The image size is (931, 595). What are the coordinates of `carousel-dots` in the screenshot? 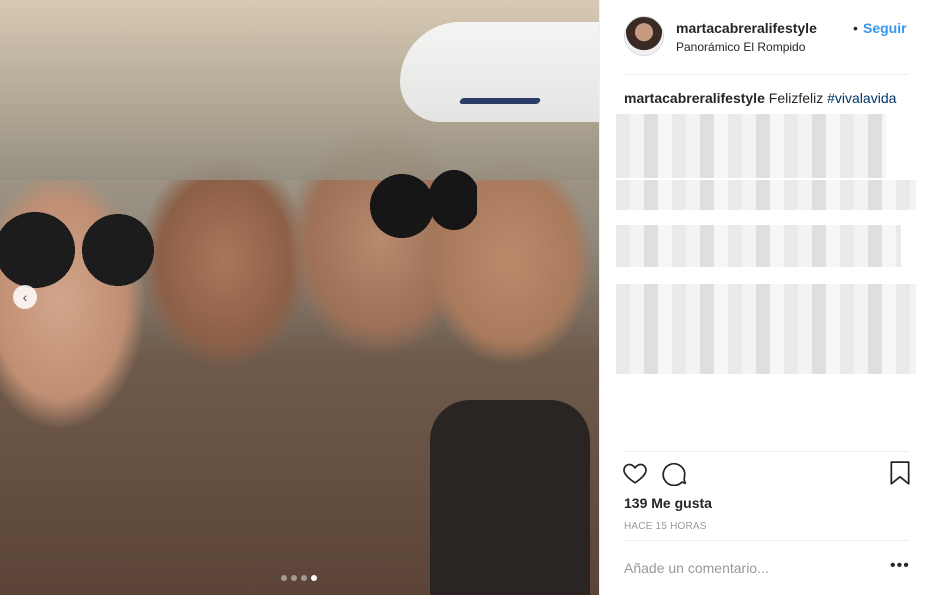 It's located at (299, 578).